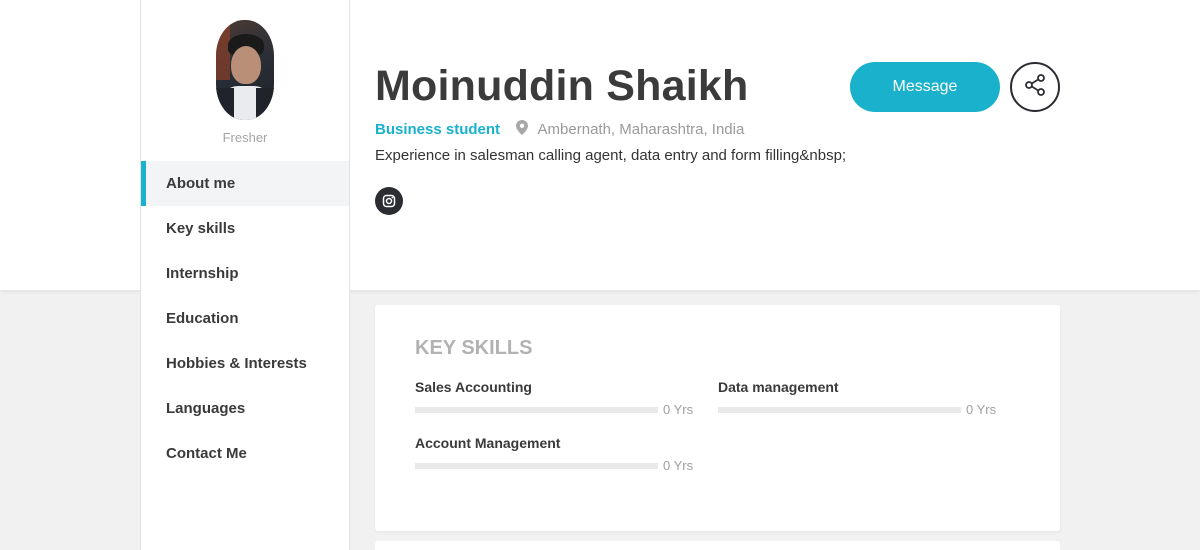 The width and height of the screenshot is (1200, 550). What do you see at coordinates (245, 408) in the screenshot?
I see `sidebar-item-languages: Languages` at bounding box center [245, 408].